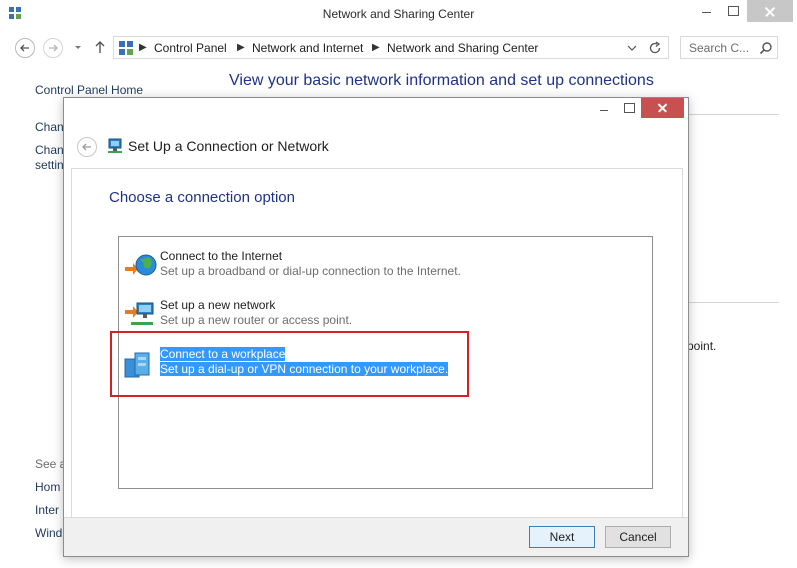 The image size is (797, 568). I want to click on option-title: Connect to the Internet, so click(221, 256).